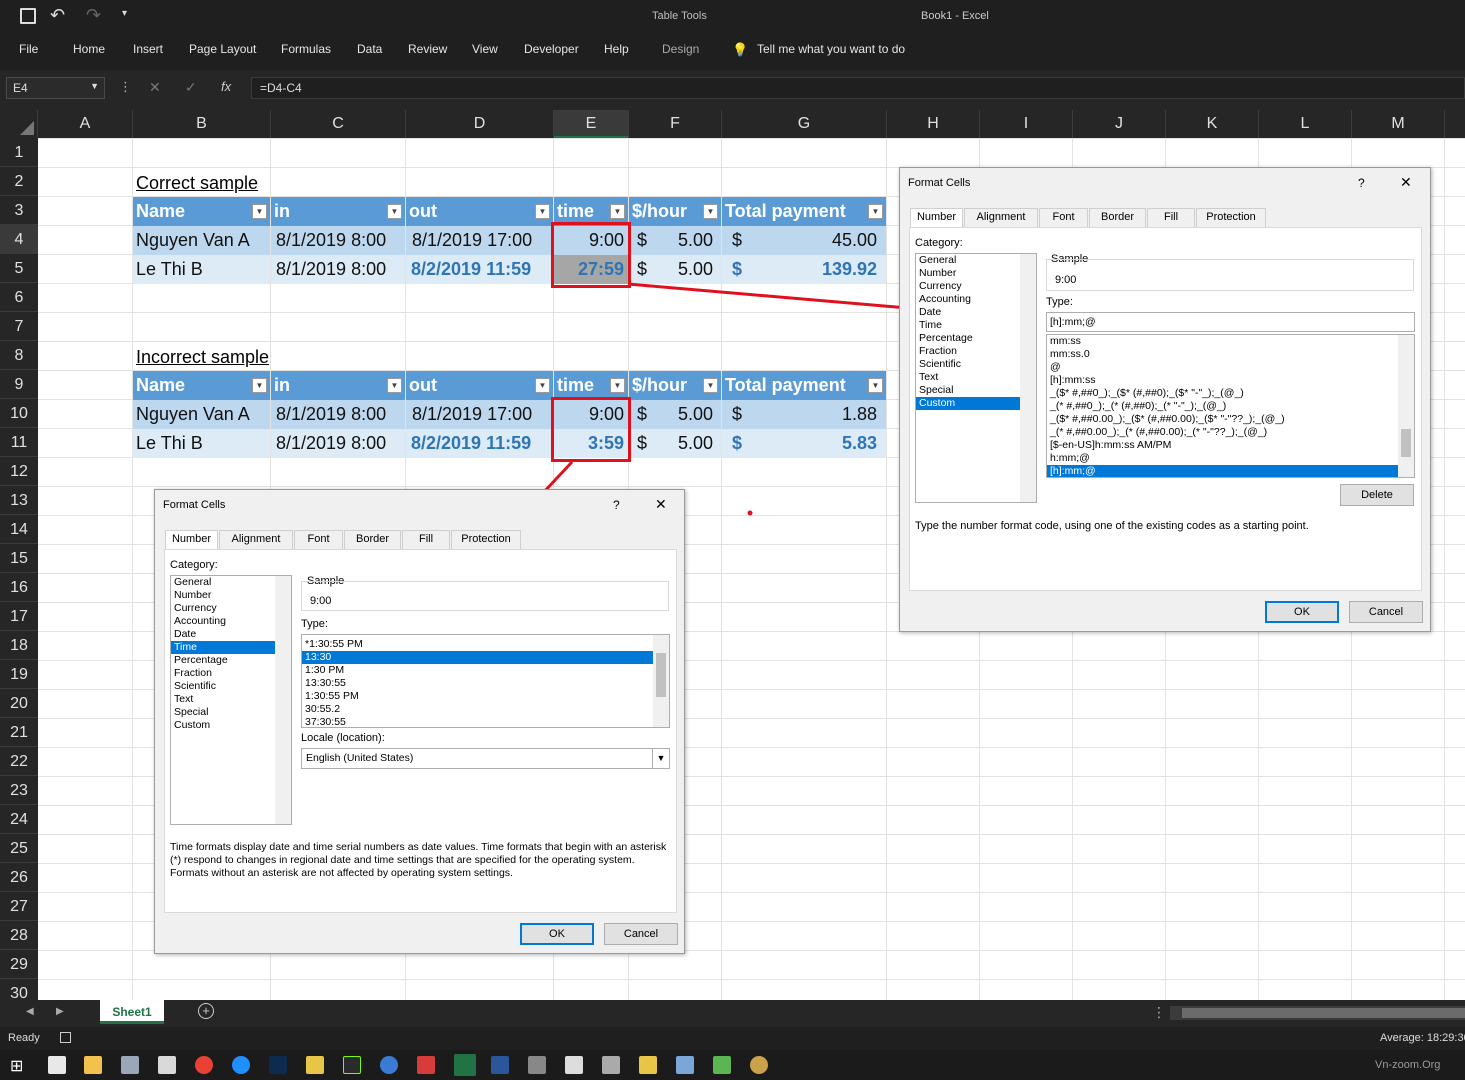 The width and height of the screenshot is (1465, 1080). I want to click on terminal-icon, so click(352, 1065).